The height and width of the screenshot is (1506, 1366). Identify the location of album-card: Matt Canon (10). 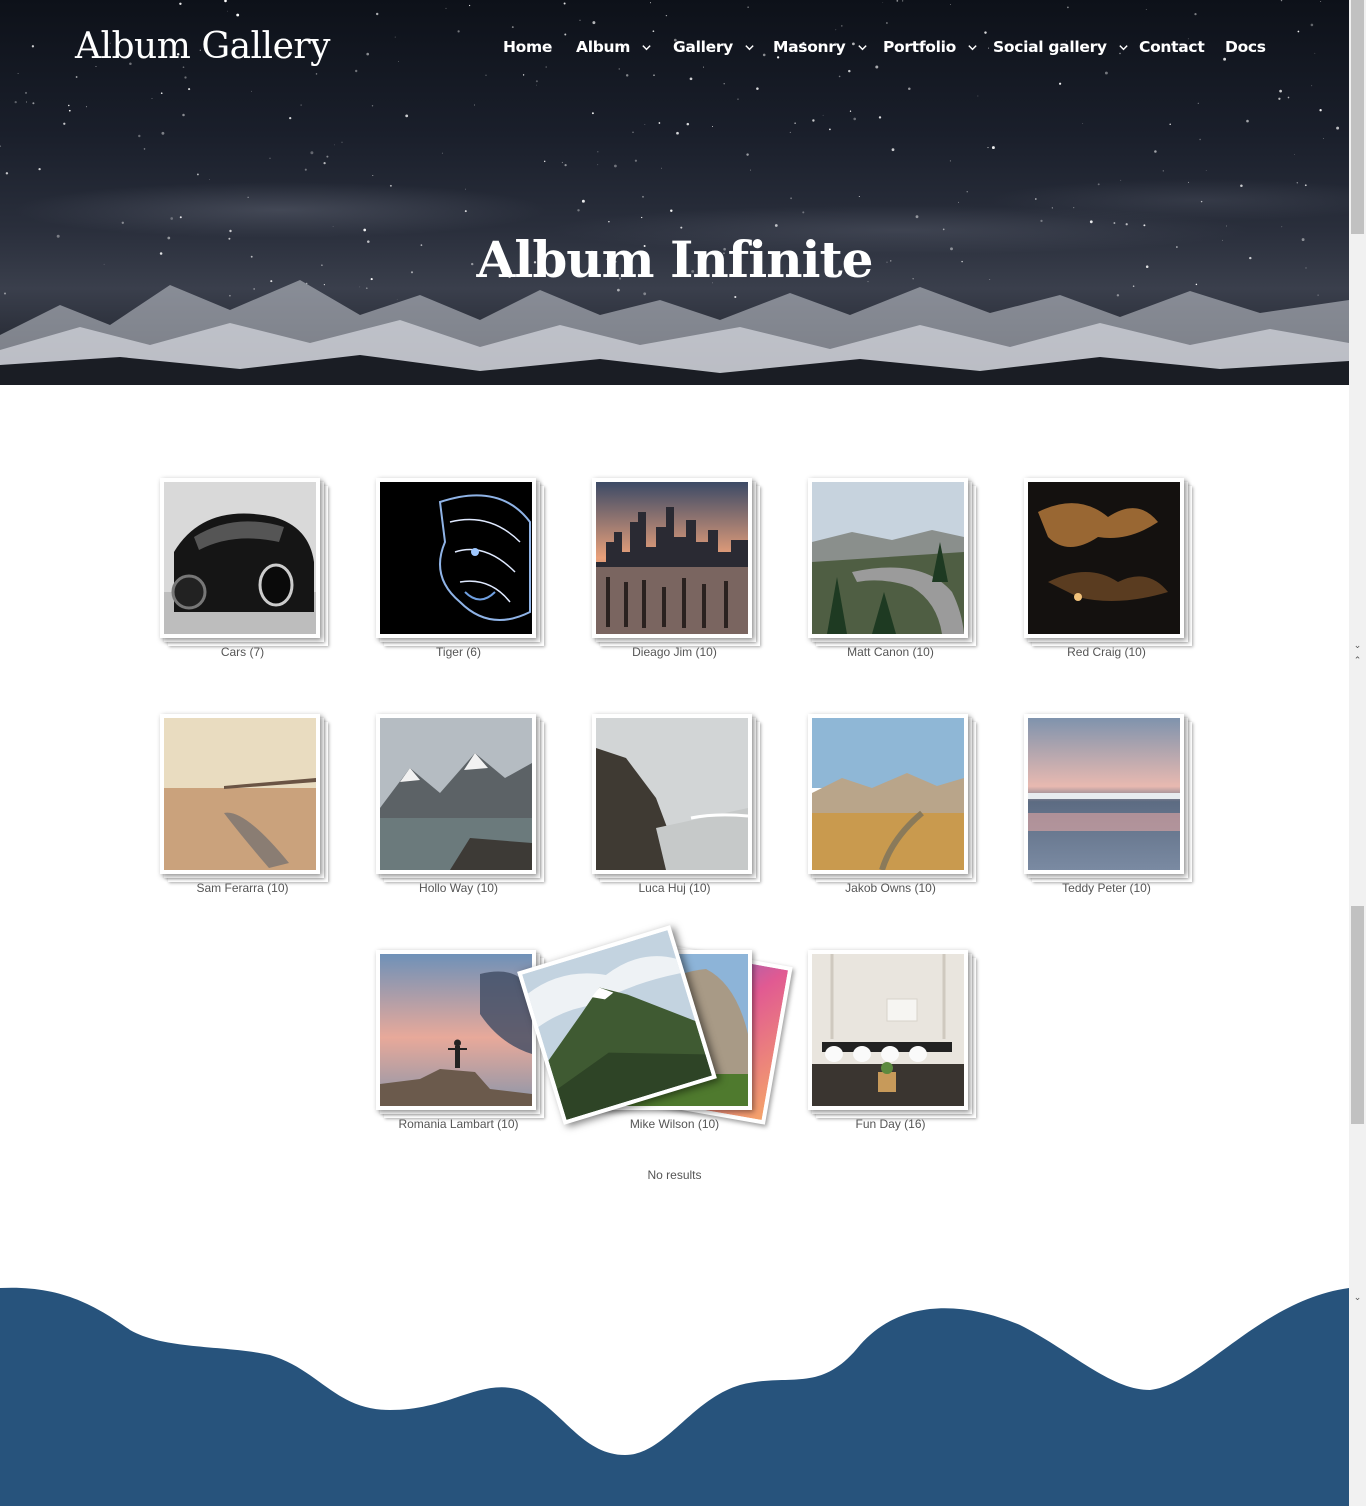
(893, 568).